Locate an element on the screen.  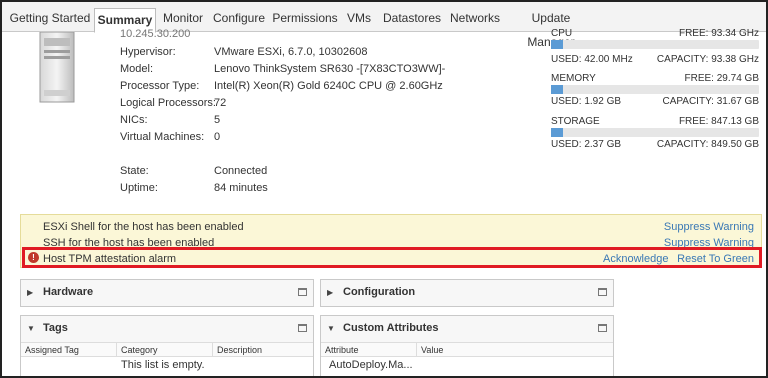
memory-usage-fill is located at coordinates (557, 89).